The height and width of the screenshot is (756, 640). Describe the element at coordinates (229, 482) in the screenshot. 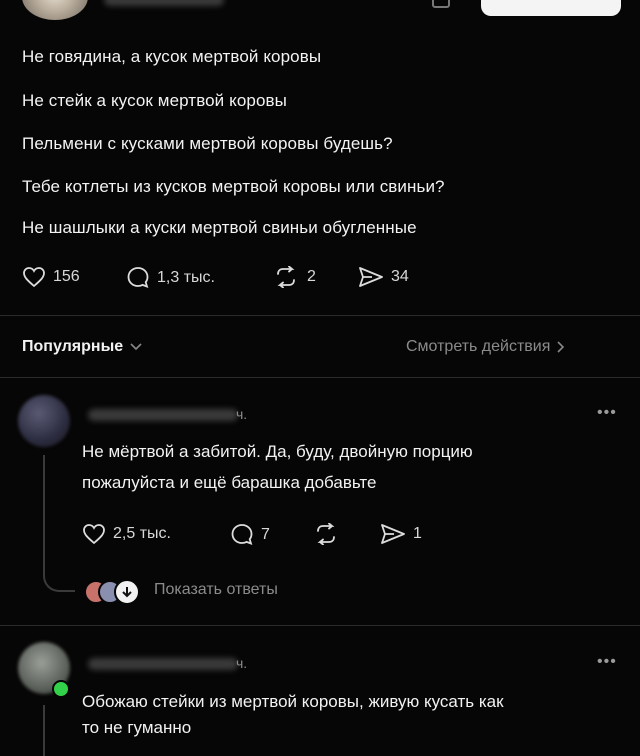

I see `reply-text-line-2: пожалуйста и ещё барашка добавьте` at that location.